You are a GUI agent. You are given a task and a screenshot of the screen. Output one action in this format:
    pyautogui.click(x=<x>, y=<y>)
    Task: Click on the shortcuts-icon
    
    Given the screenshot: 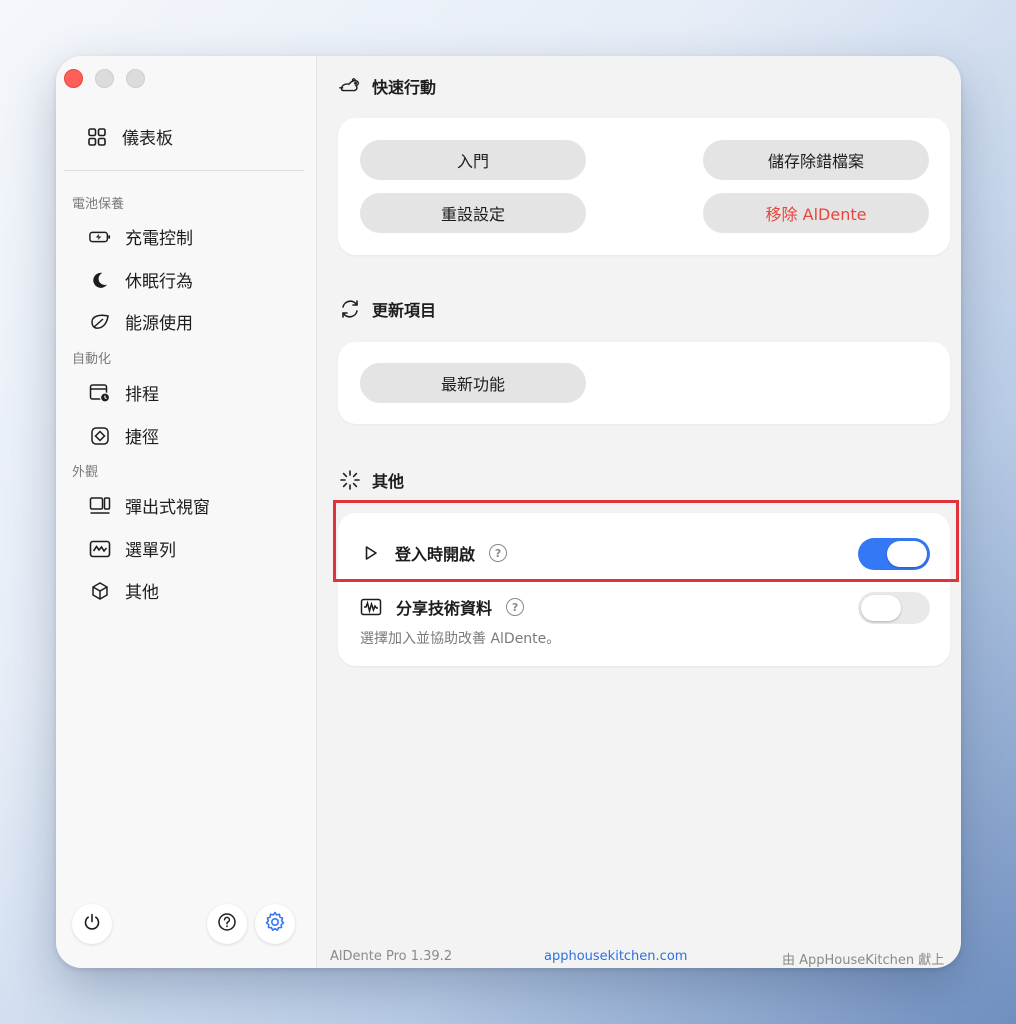 What is the action you would take?
    pyautogui.click(x=100, y=436)
    